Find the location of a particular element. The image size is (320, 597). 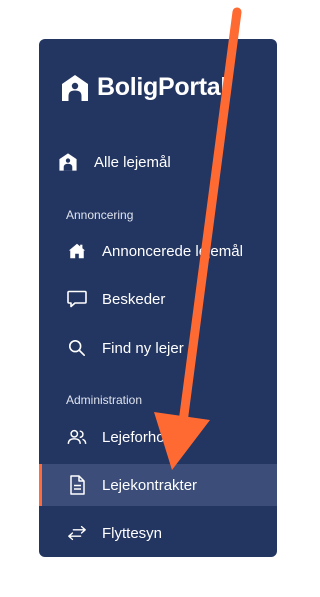

chat-bubble-icon is located at coordinates (77, 299).